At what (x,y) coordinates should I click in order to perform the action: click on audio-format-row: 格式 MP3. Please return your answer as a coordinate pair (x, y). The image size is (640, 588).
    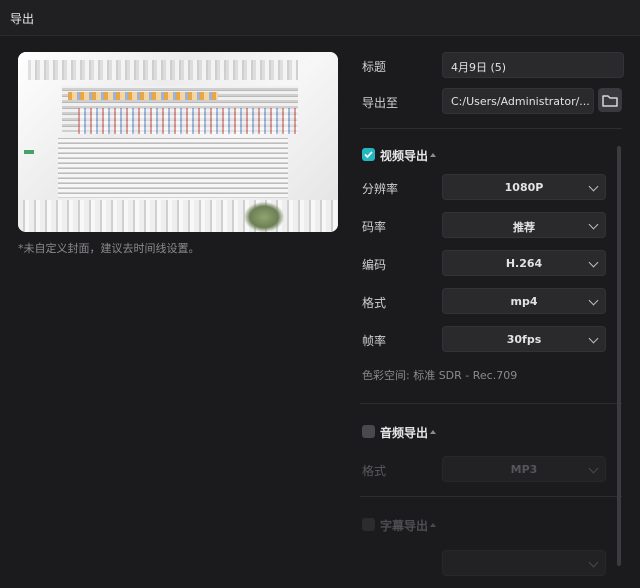
    Looking at the image, I should click on (485, 469).